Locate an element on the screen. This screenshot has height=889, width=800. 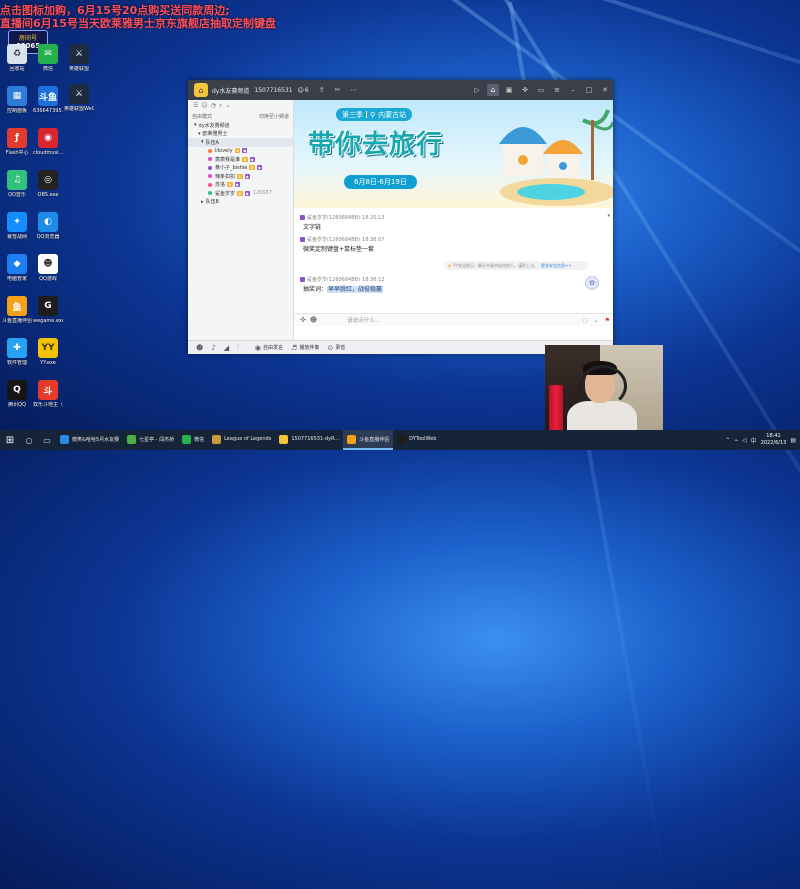
app-icon: ♫ is located at coordinates (17, 180).